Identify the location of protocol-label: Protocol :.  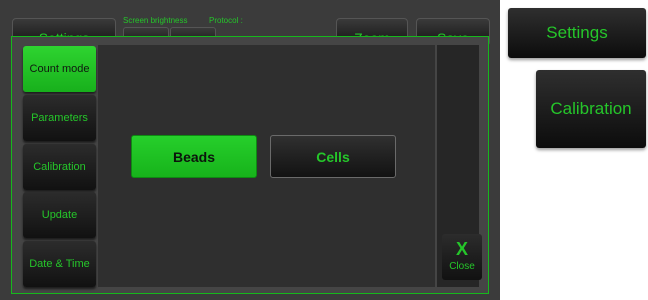
(226, 20).